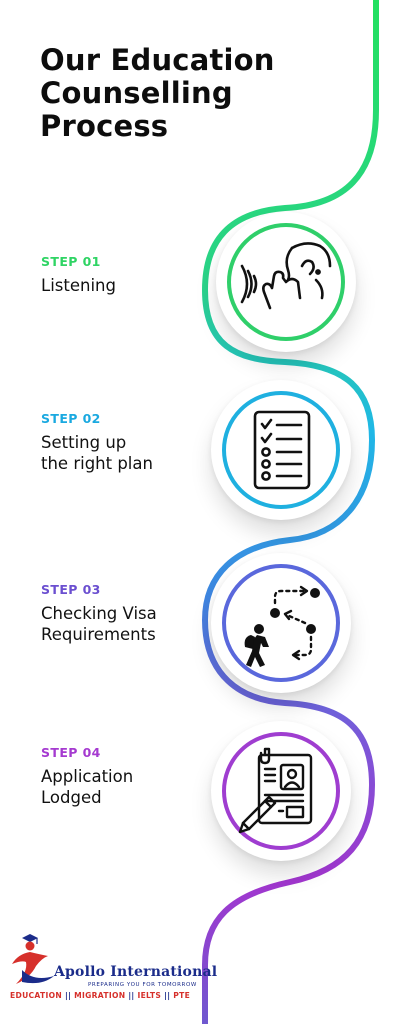  What do you see at coordinates (142, 985) in the screenshot?
I see `logo-tagline: PREPARING YOU FOR TOMORROW` at bounding box center [142, 985].